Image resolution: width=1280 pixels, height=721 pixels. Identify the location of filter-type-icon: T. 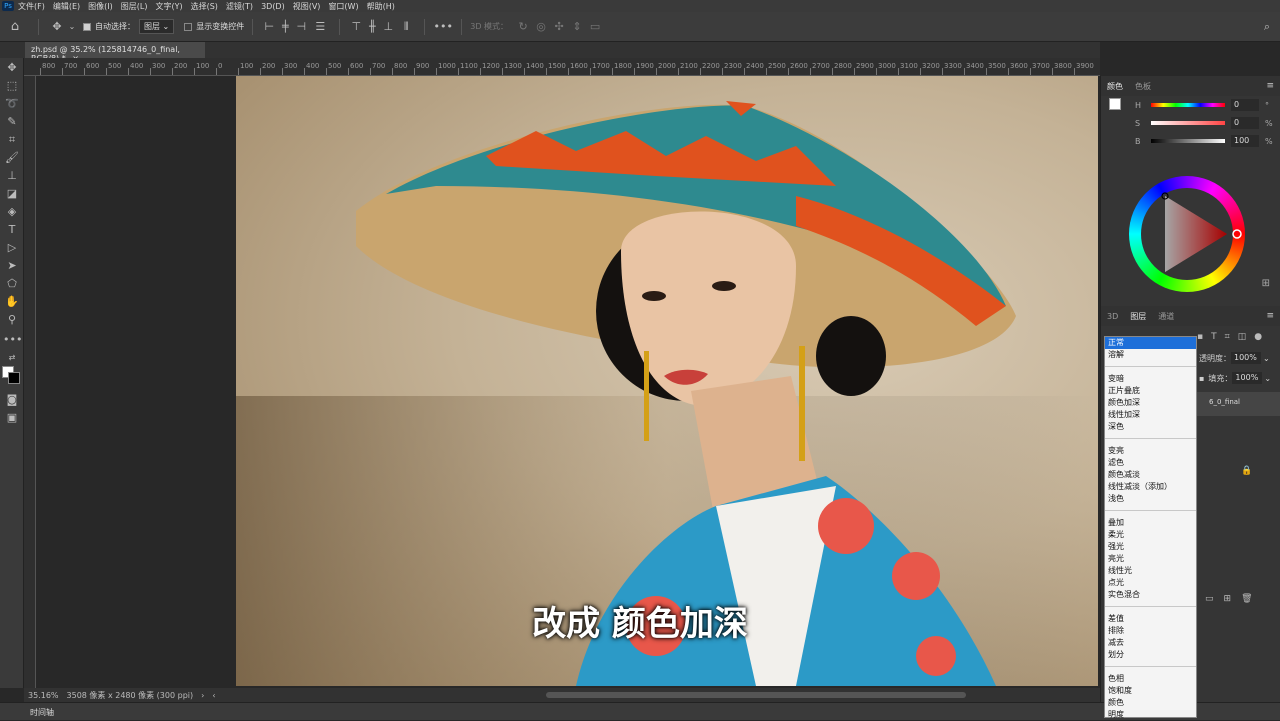
(1214, 337).